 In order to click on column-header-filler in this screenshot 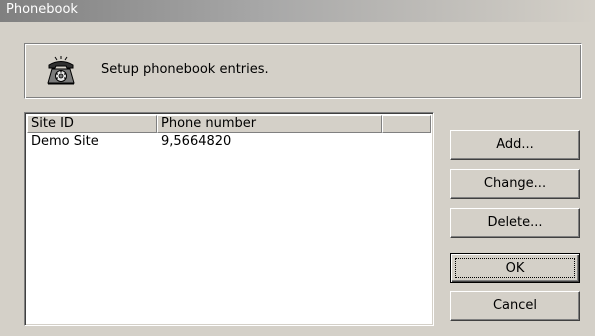, I will do `click(406, 124)`.